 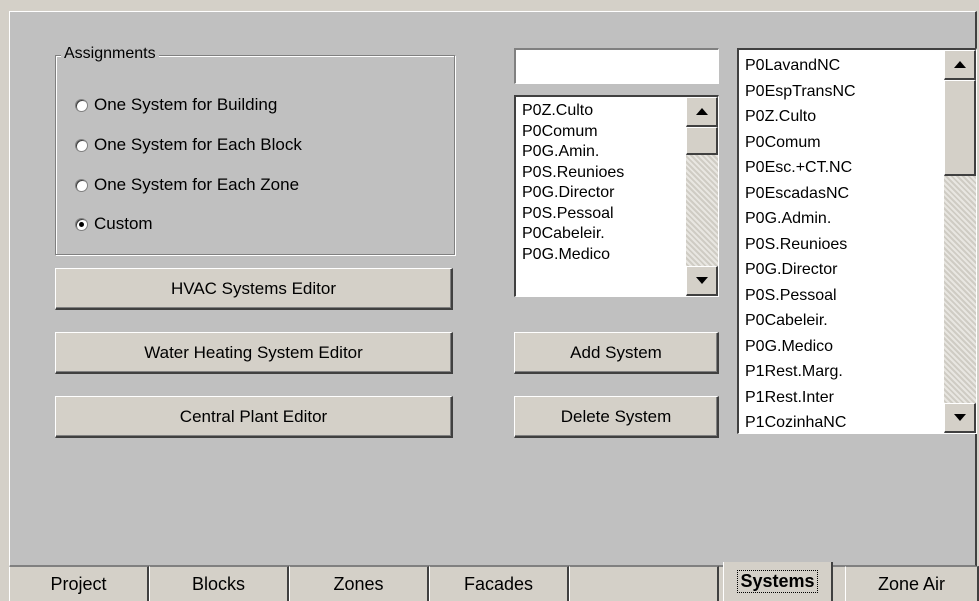 I want to click on radio-one-system-each-zone: One System for Each Zone, so click(x=187, y=185).